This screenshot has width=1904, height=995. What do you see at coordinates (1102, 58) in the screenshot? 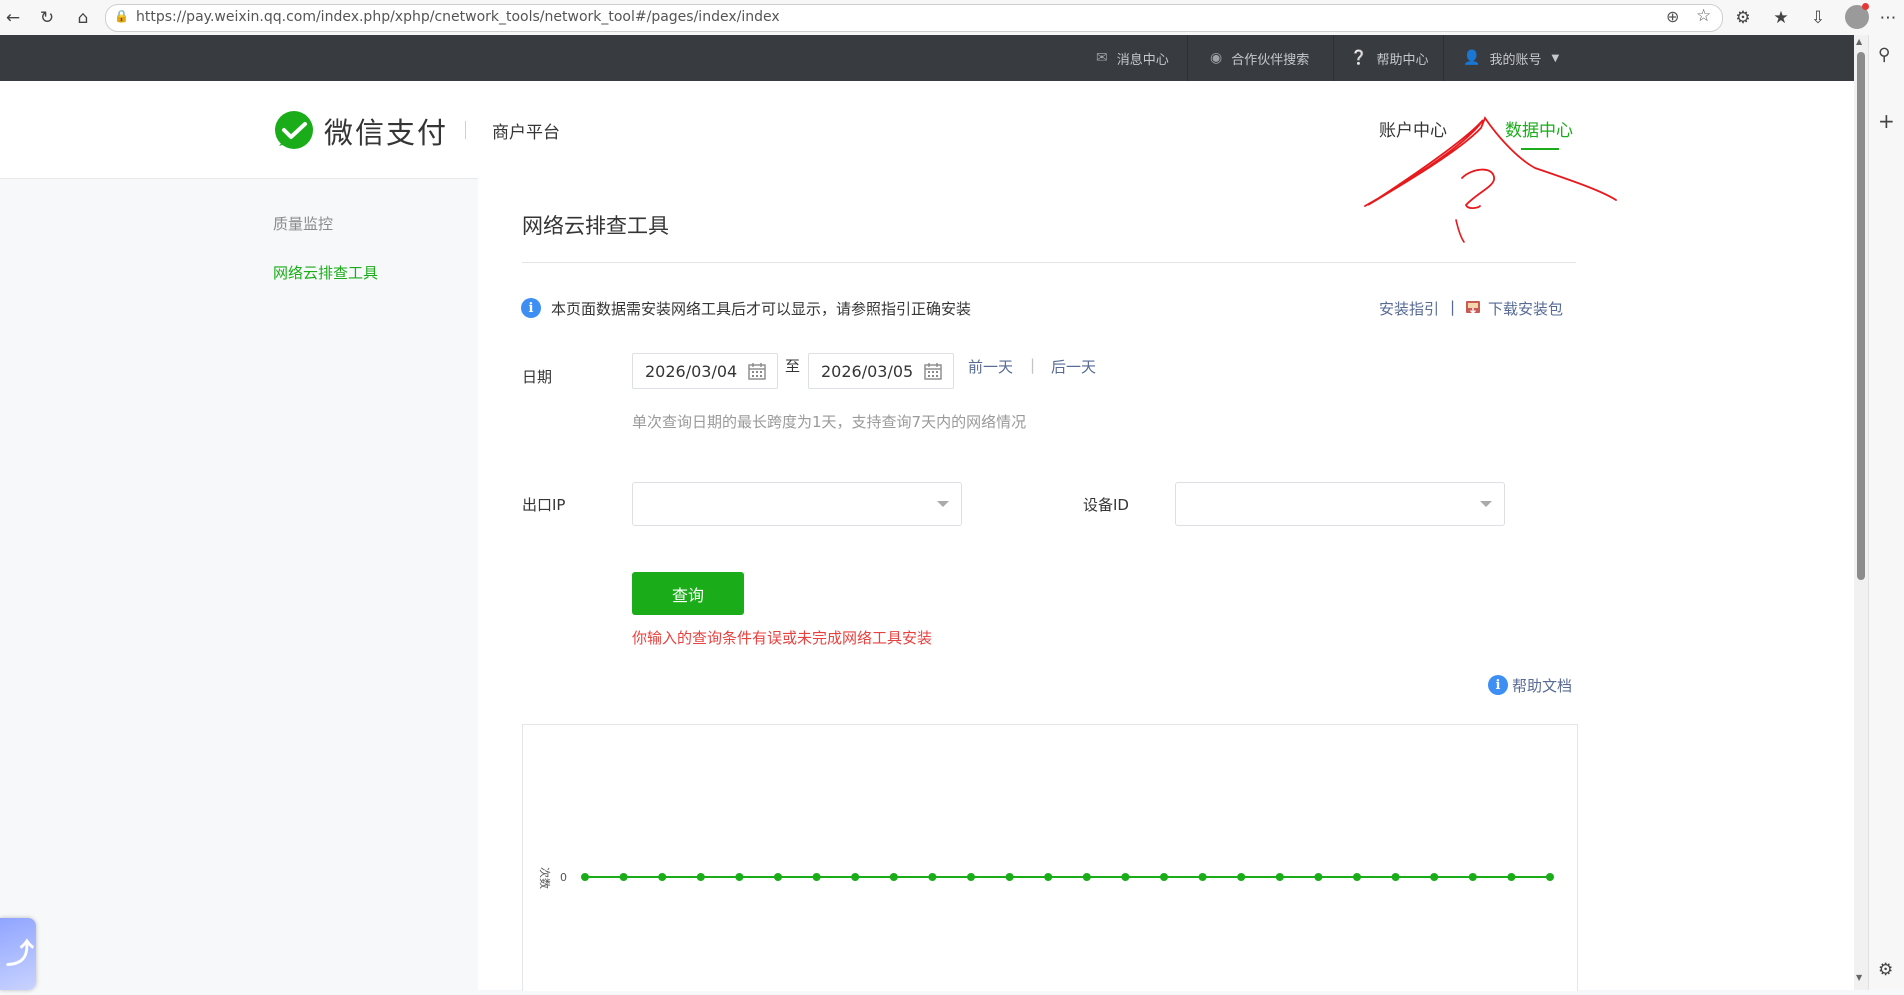
I see `mail-icon: ✉` at bounding box center [1102, 58].